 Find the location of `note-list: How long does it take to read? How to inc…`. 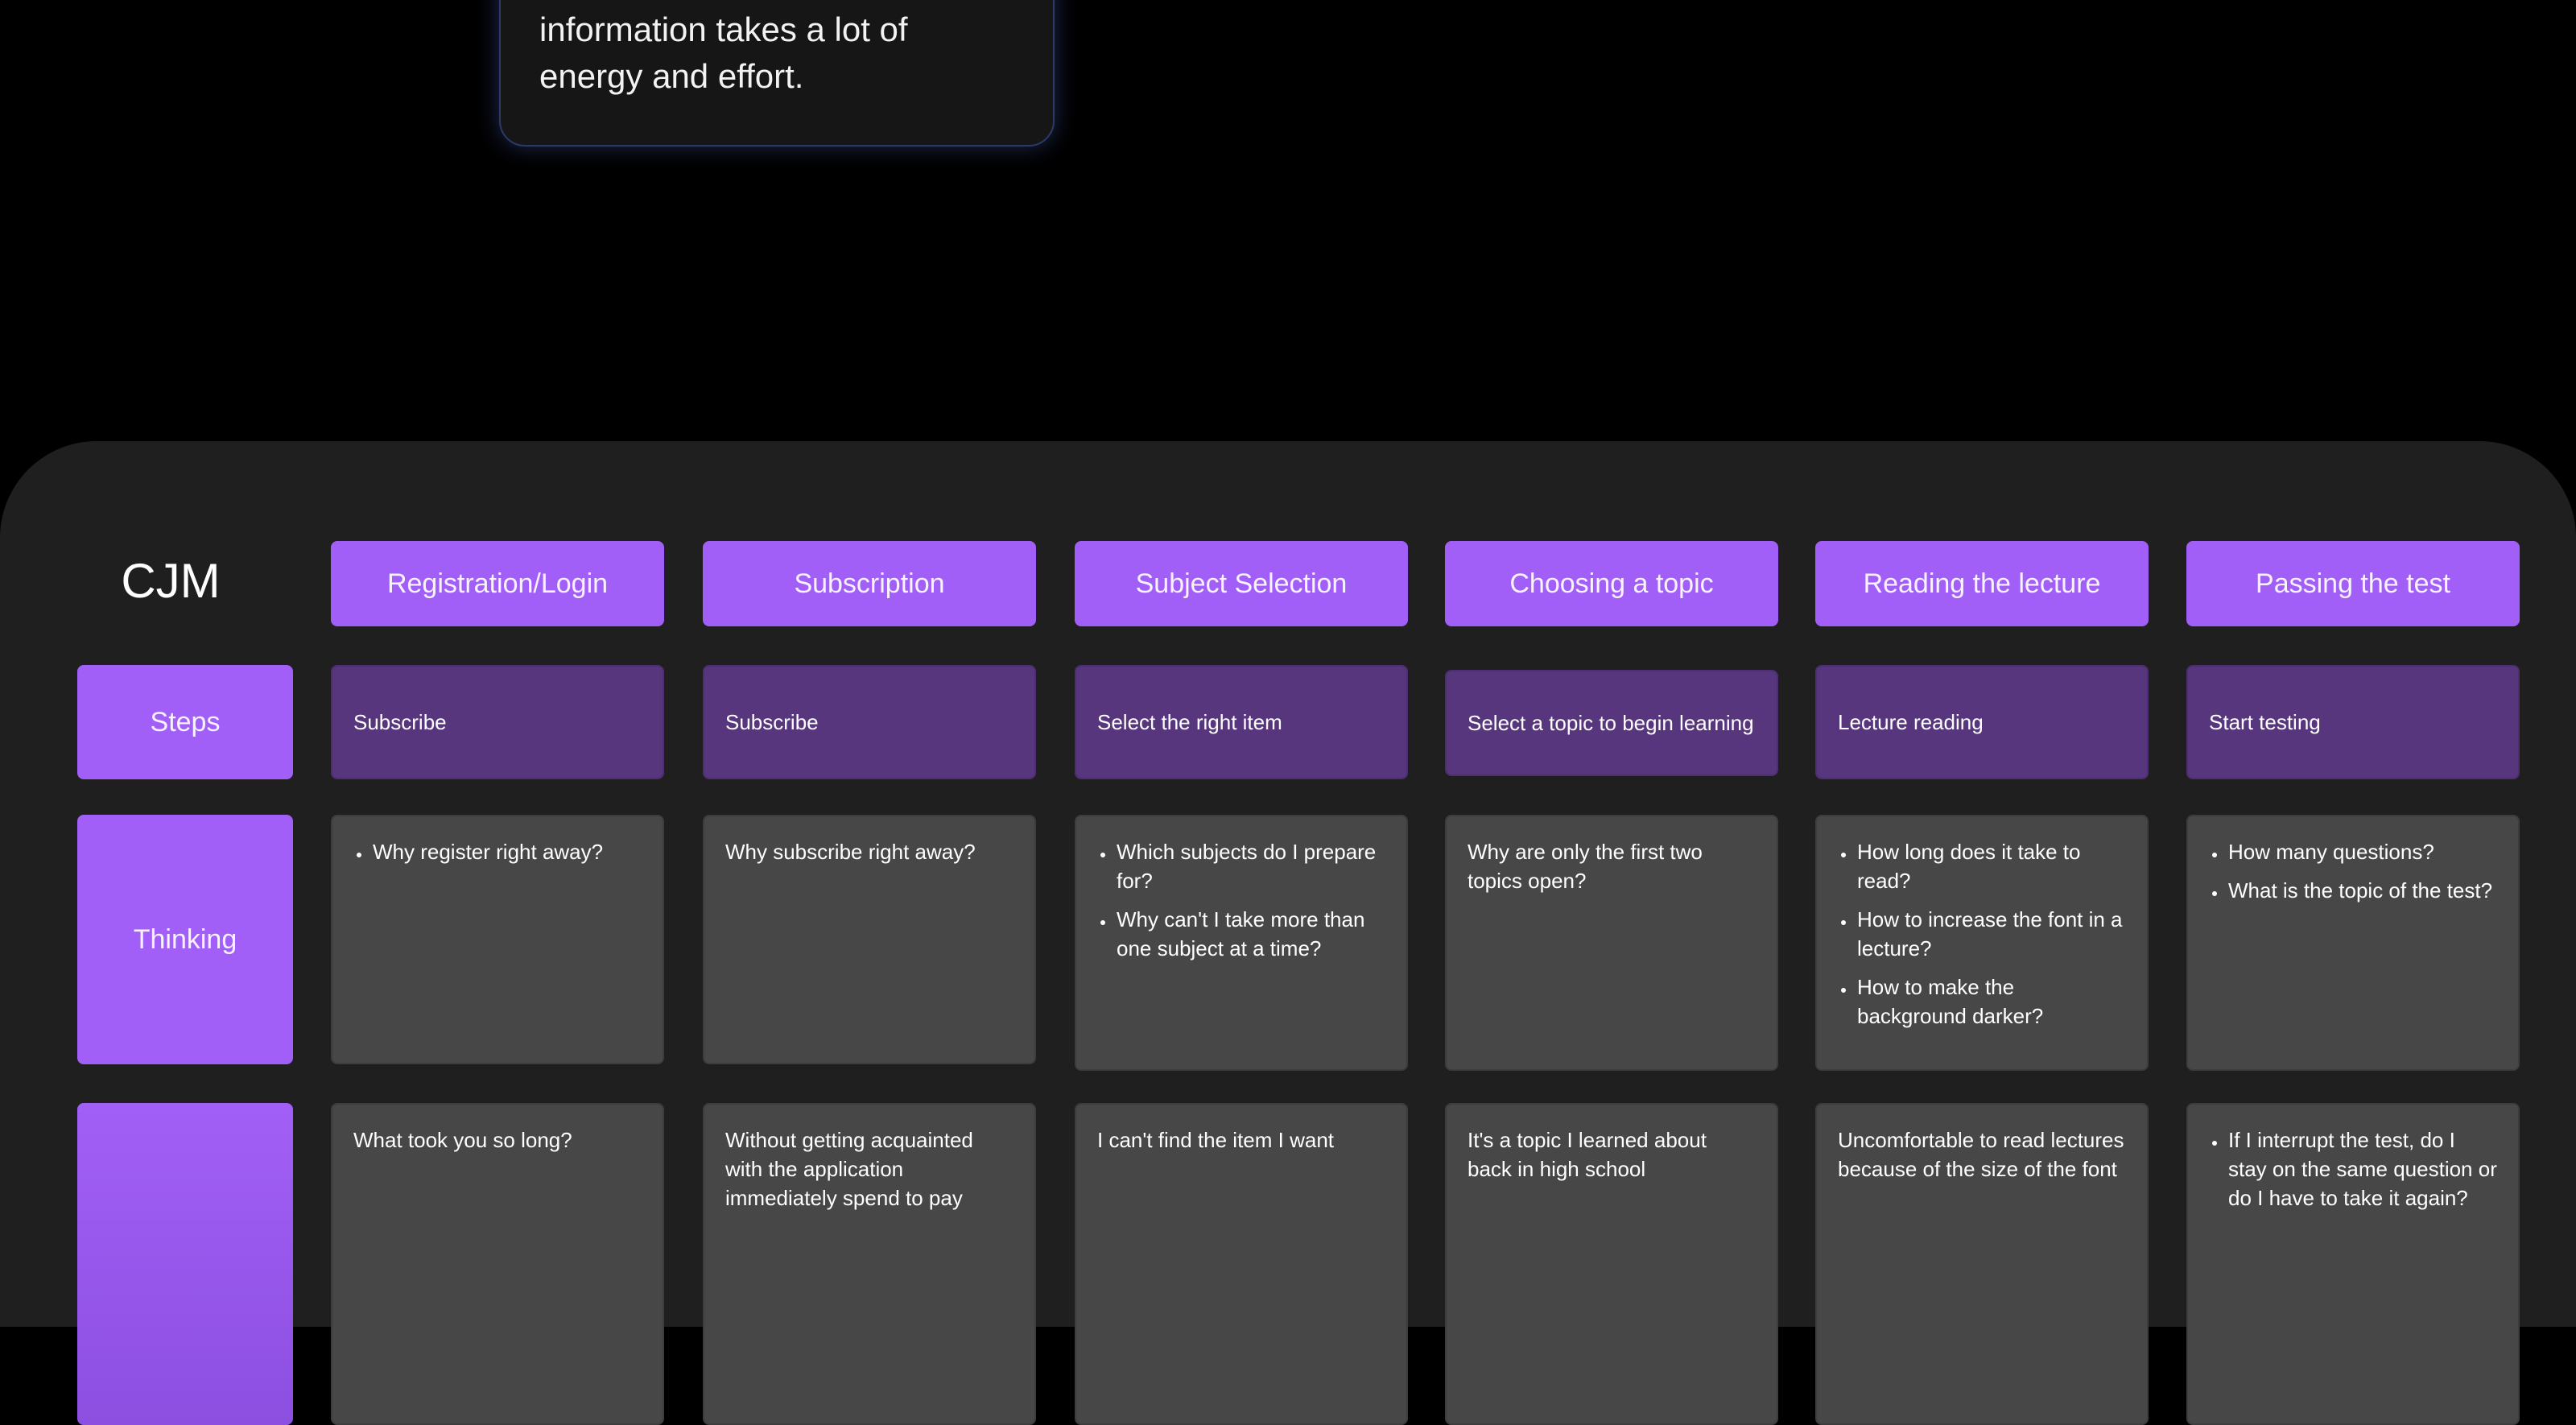

note-list: How long does it take to read? How to inc… is located at coordinates (1982, 934).